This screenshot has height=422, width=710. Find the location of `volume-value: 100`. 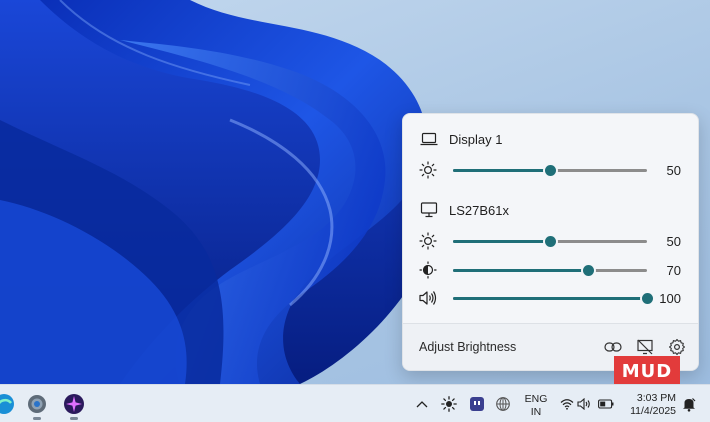

volume-value: 100 is located at coordinates (670, 298).